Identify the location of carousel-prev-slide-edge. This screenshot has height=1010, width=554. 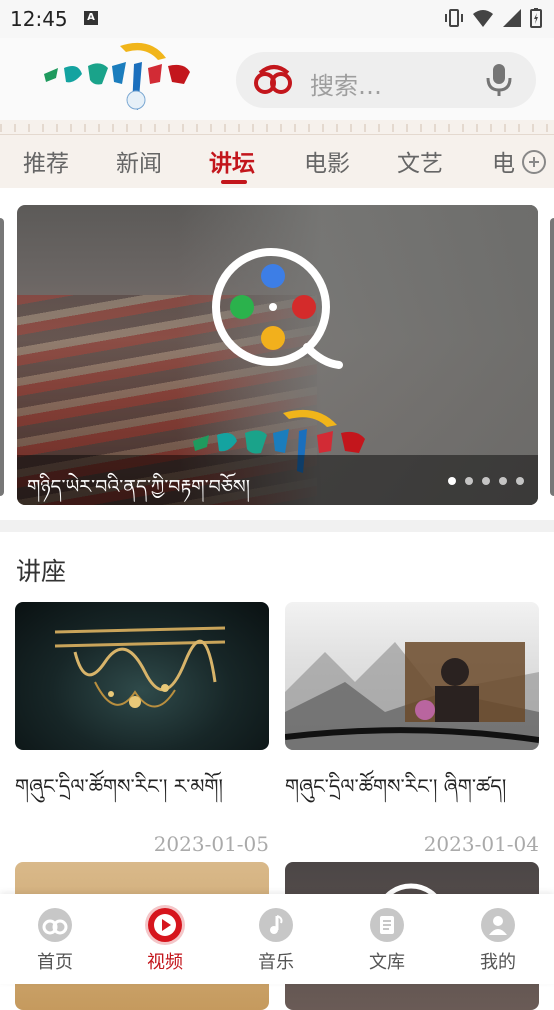
(2, 357).